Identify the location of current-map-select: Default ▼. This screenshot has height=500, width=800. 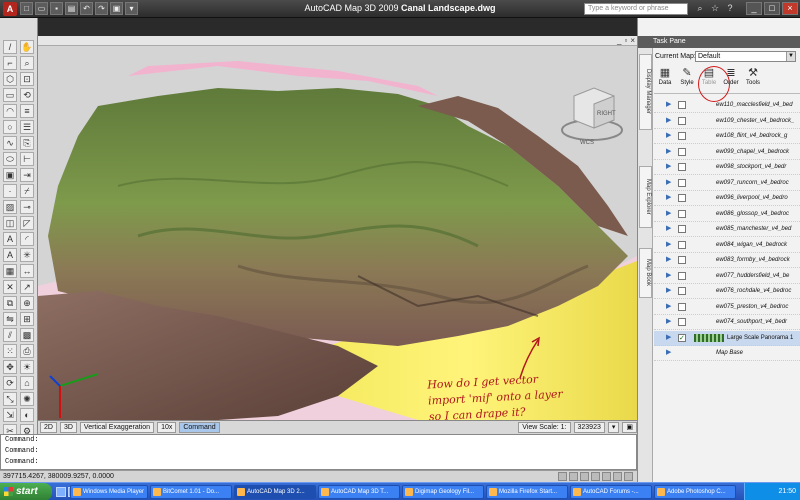
(745, 56).